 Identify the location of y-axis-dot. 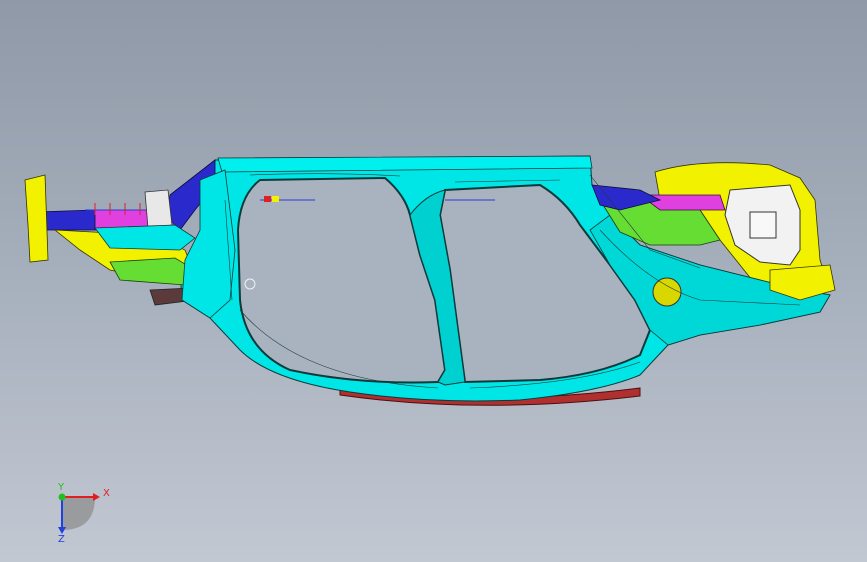
(62, 497).